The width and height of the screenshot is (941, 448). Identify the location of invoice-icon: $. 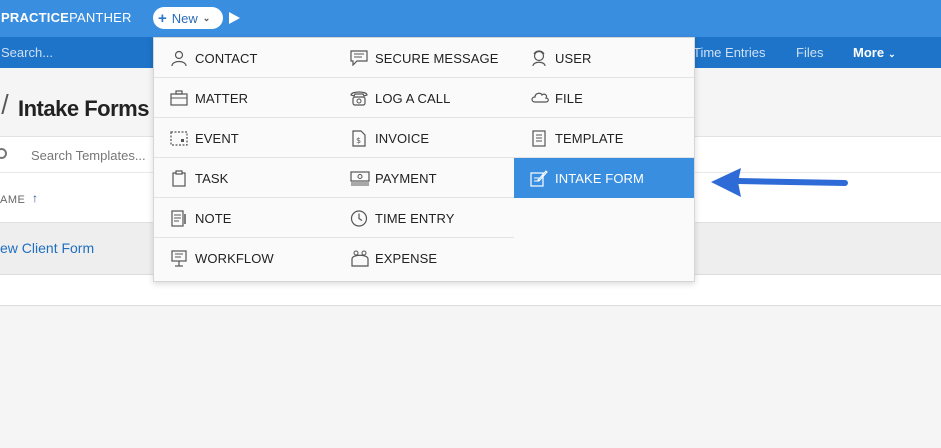
(359, 138).